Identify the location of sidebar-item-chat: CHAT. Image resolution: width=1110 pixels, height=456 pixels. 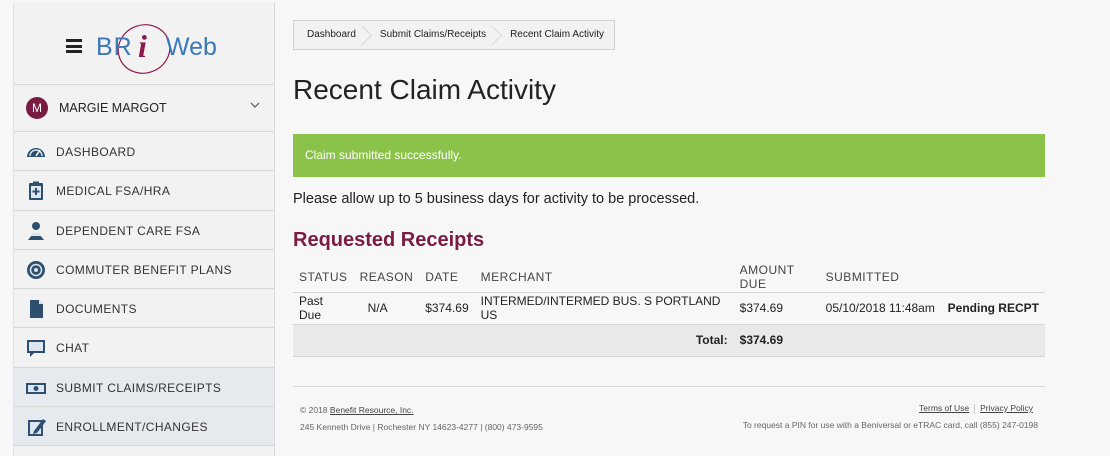
(144, 348).